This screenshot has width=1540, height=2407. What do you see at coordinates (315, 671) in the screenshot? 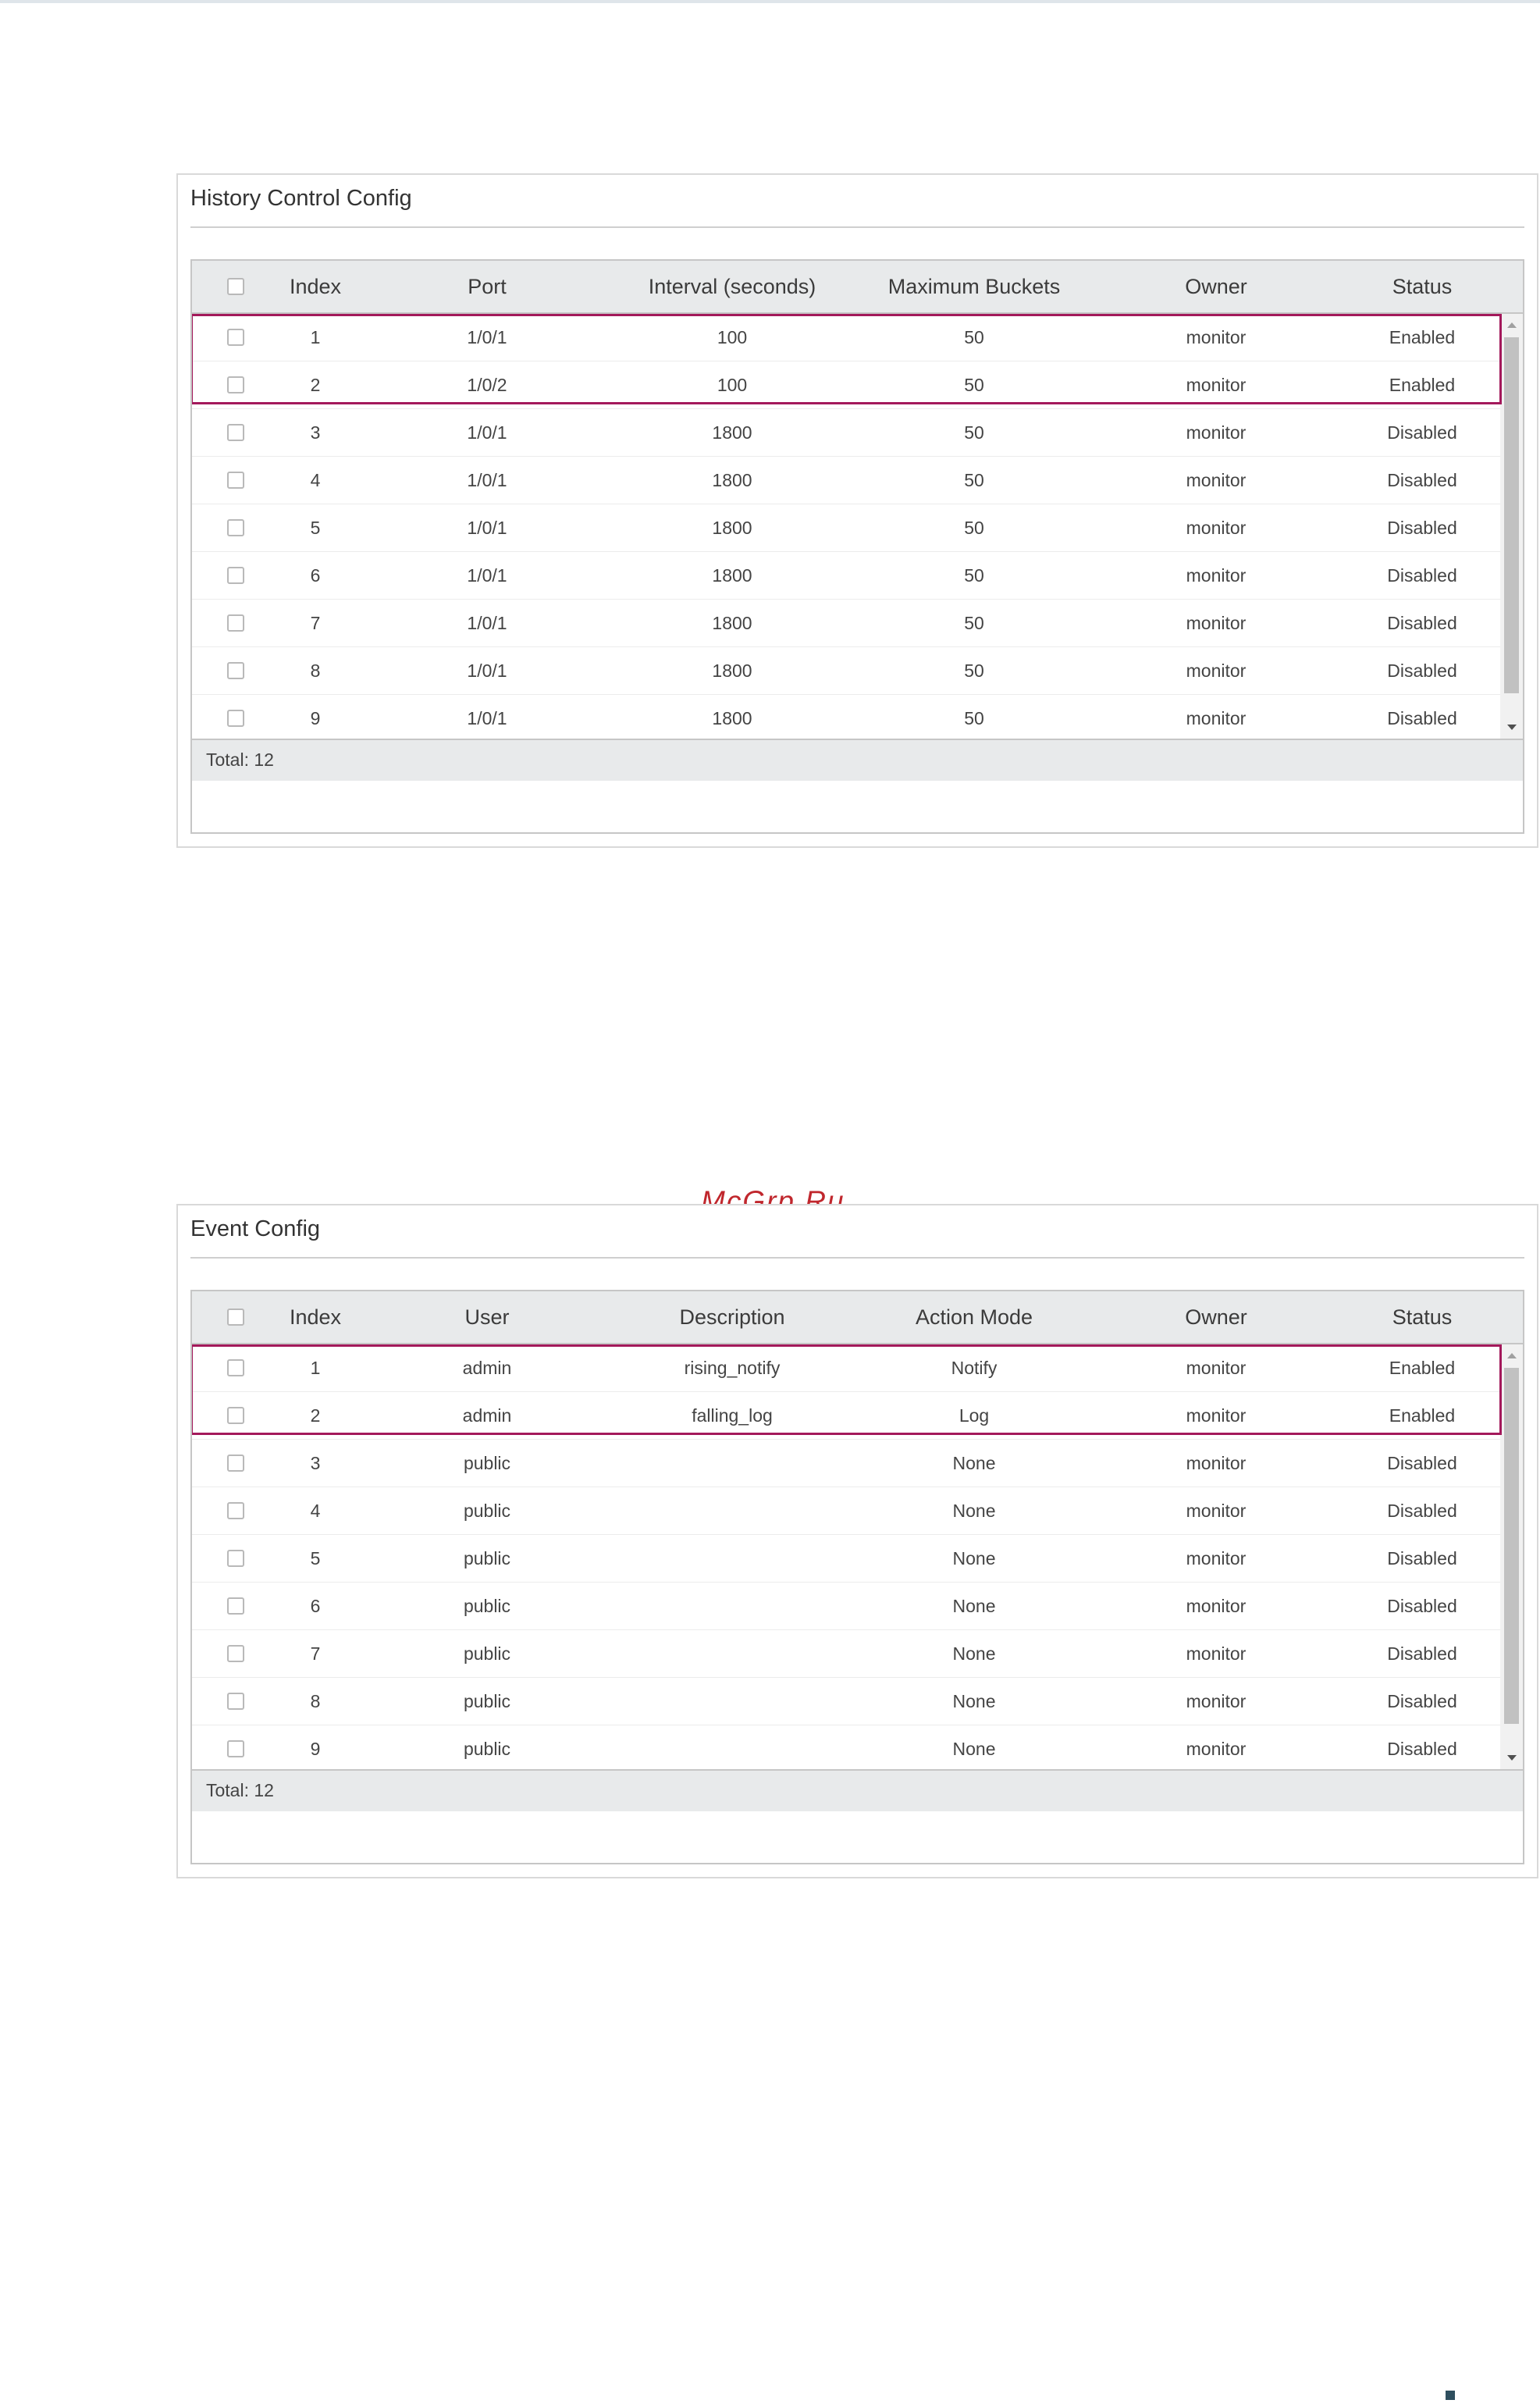
I see `cell-index: 8` at bounding box center [315, 671].